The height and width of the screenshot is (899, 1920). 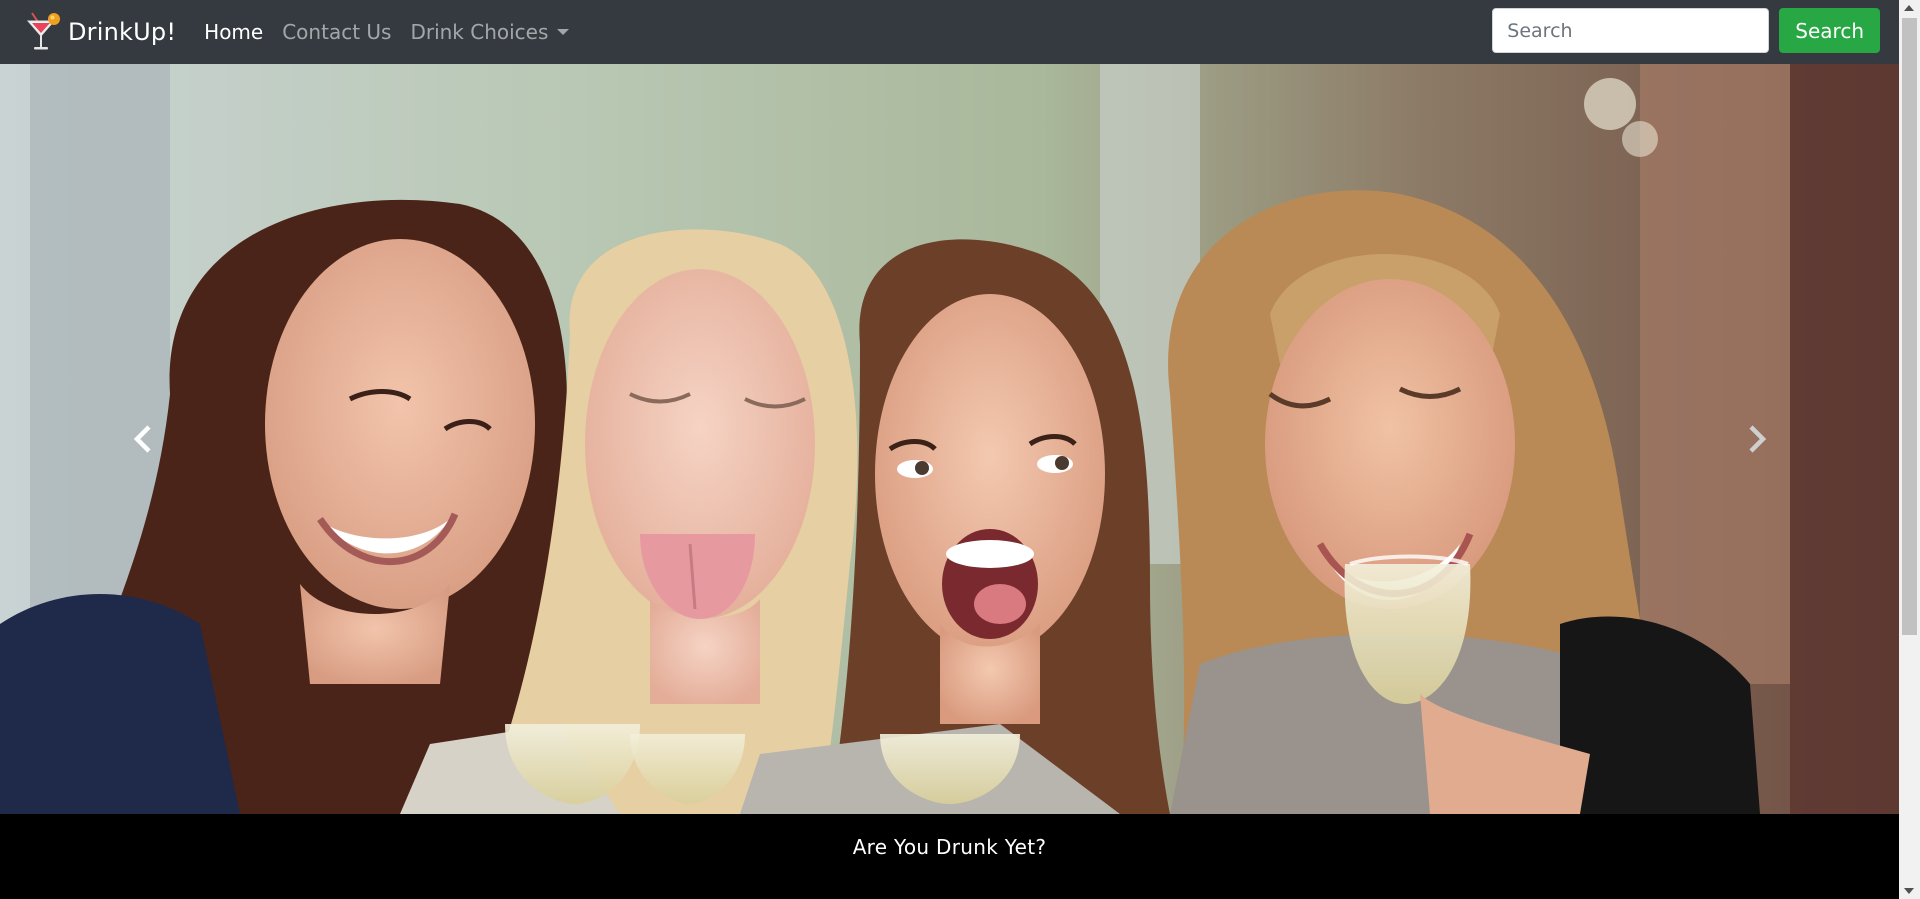 I want to click on nav-item-contact-us: Contact Us, so click(x=336, y=32).